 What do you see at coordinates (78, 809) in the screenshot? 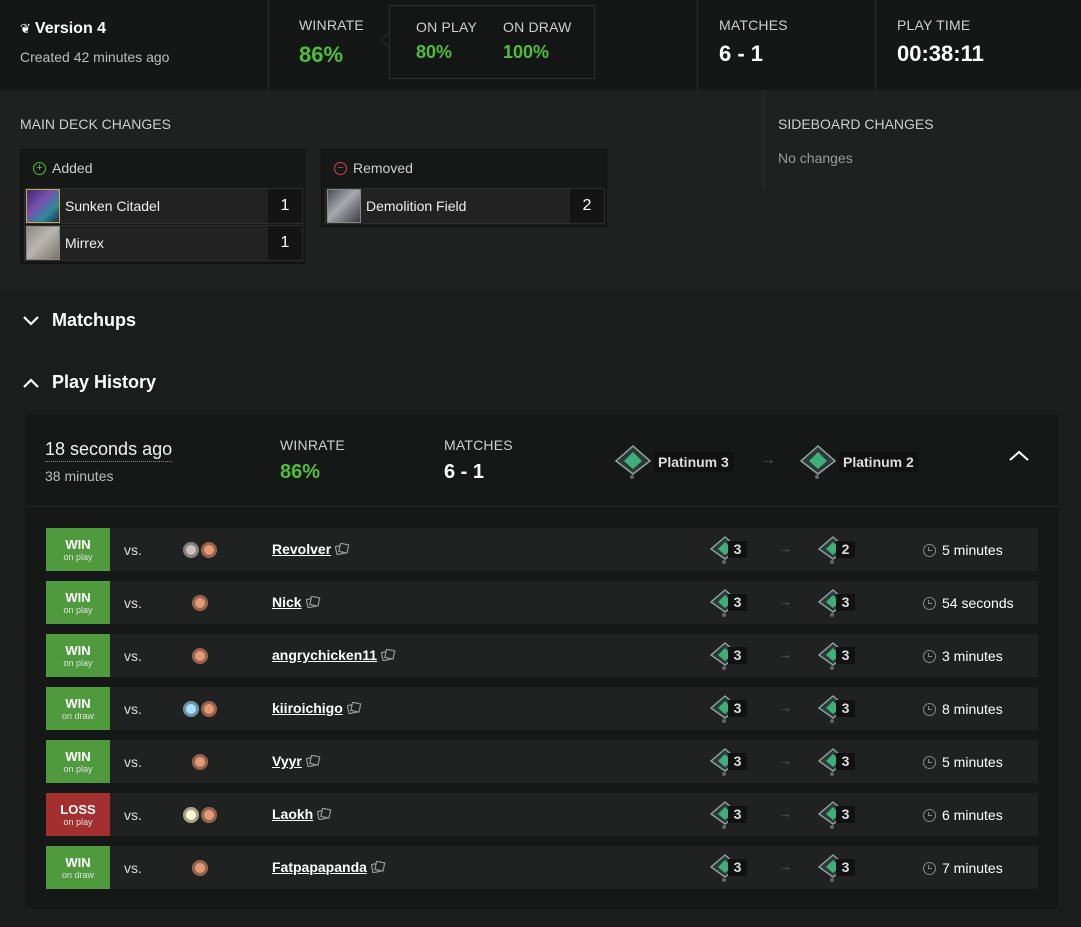
I see `result-text: LOSS` at bounding box center [78, 809].